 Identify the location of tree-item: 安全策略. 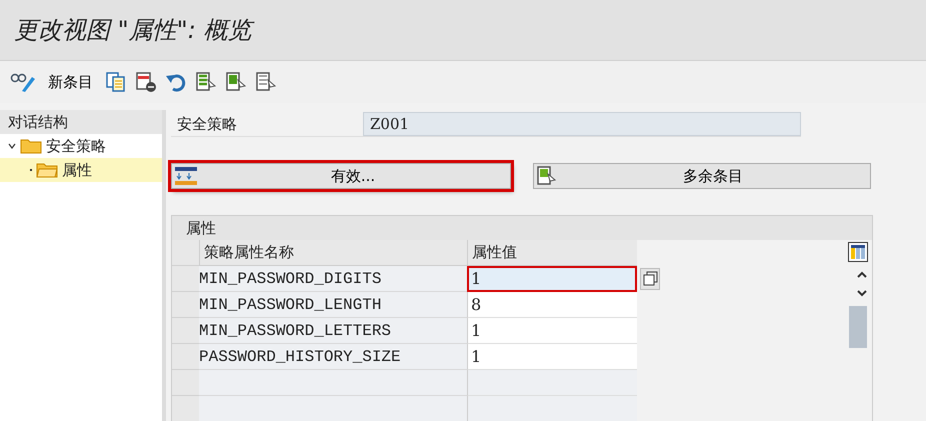
(81, 146).